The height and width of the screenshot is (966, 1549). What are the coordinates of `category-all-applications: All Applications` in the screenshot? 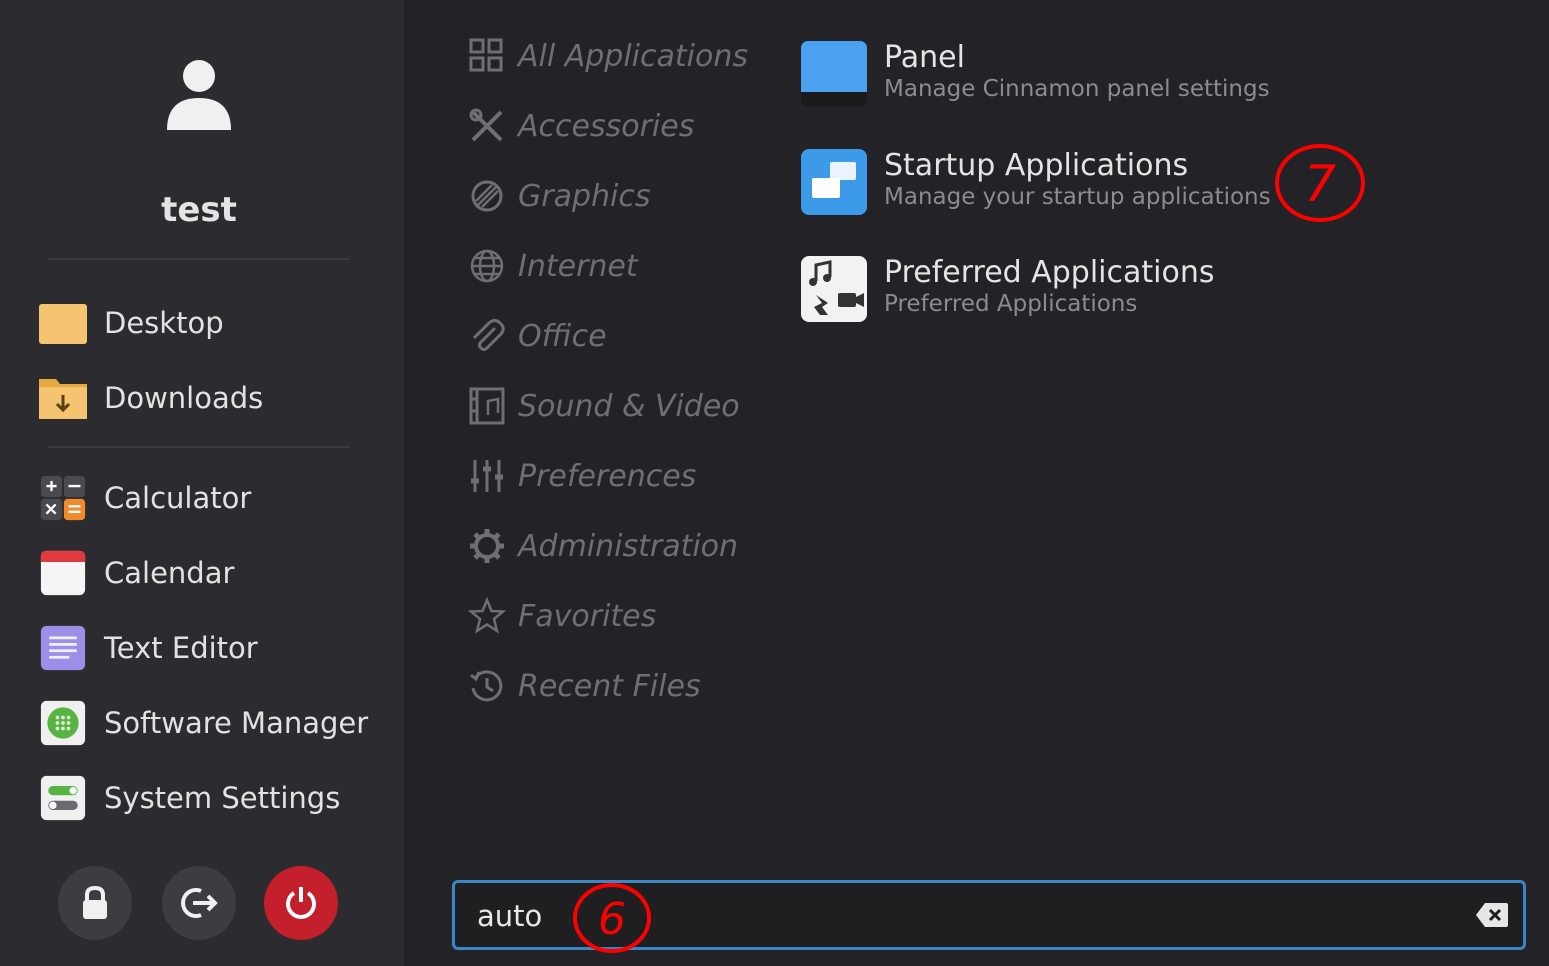 It's located at (608, 56).